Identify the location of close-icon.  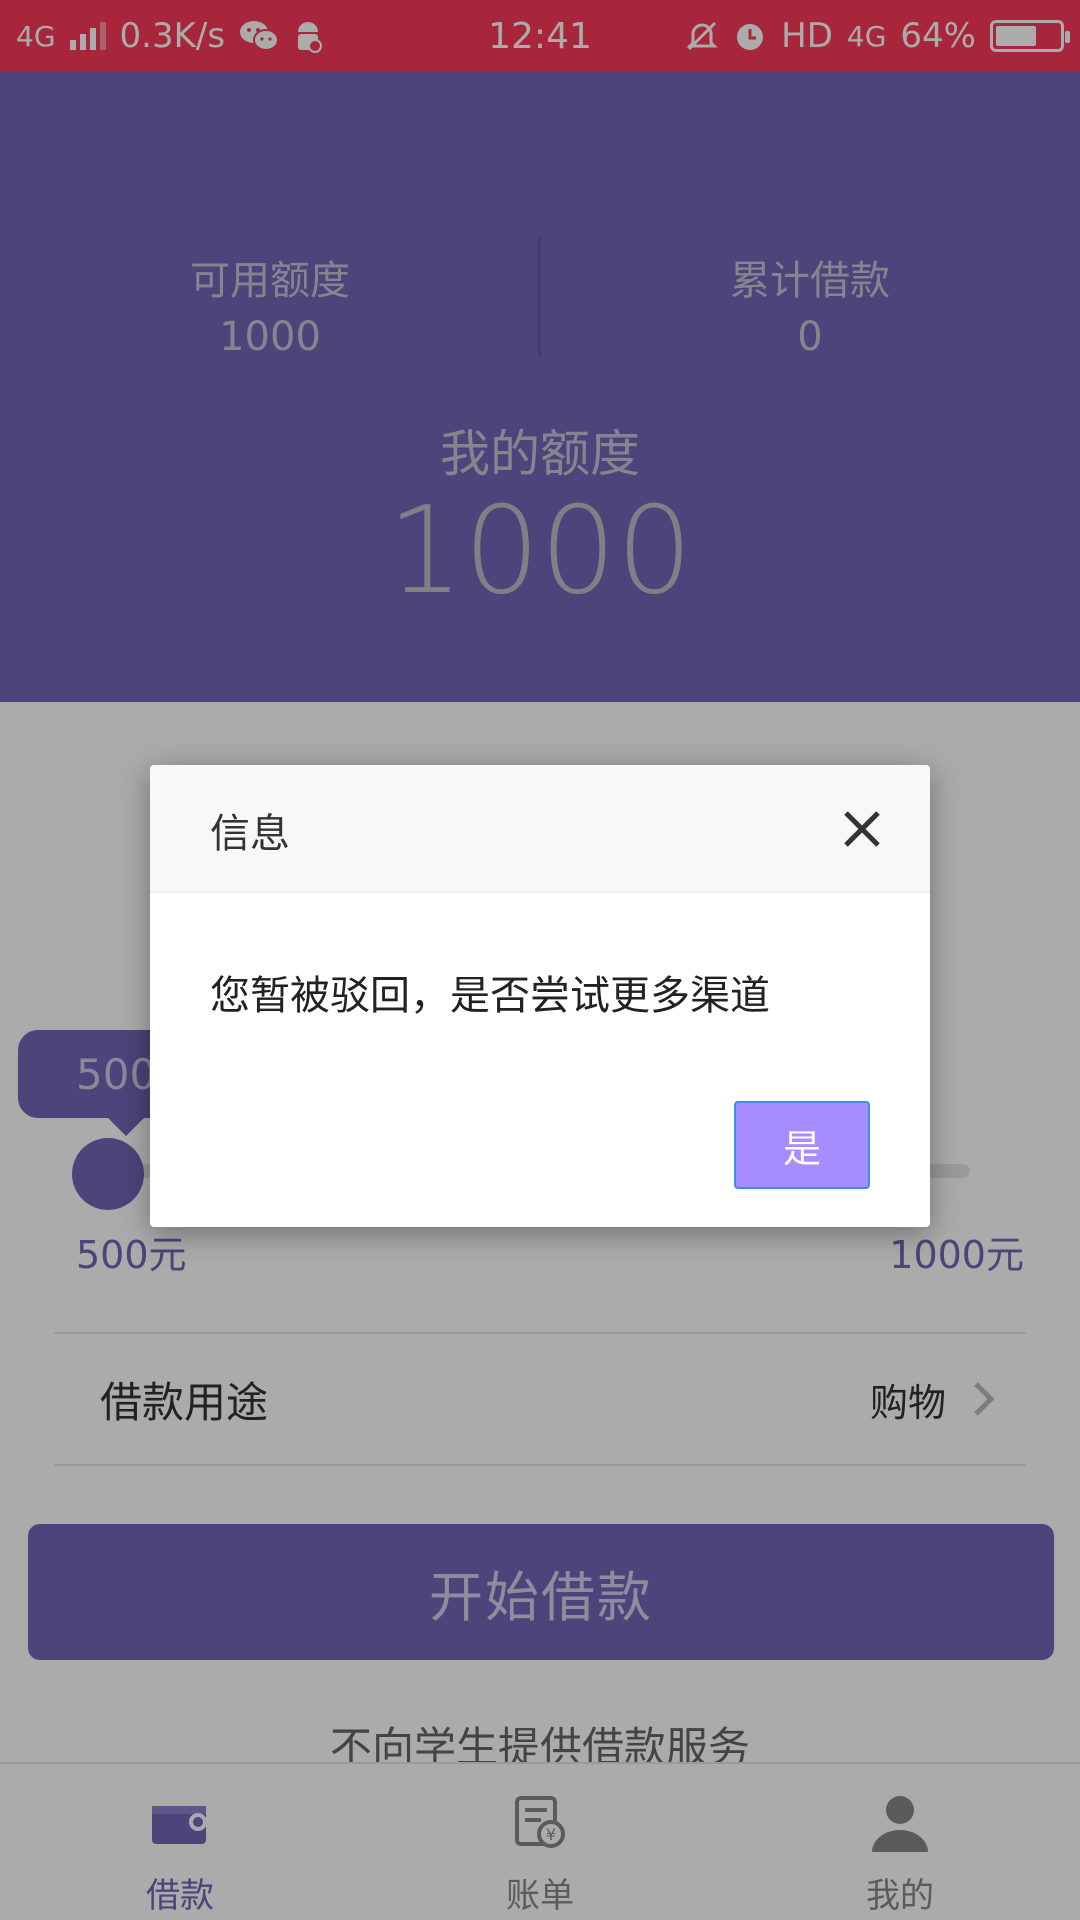
(862, 829).